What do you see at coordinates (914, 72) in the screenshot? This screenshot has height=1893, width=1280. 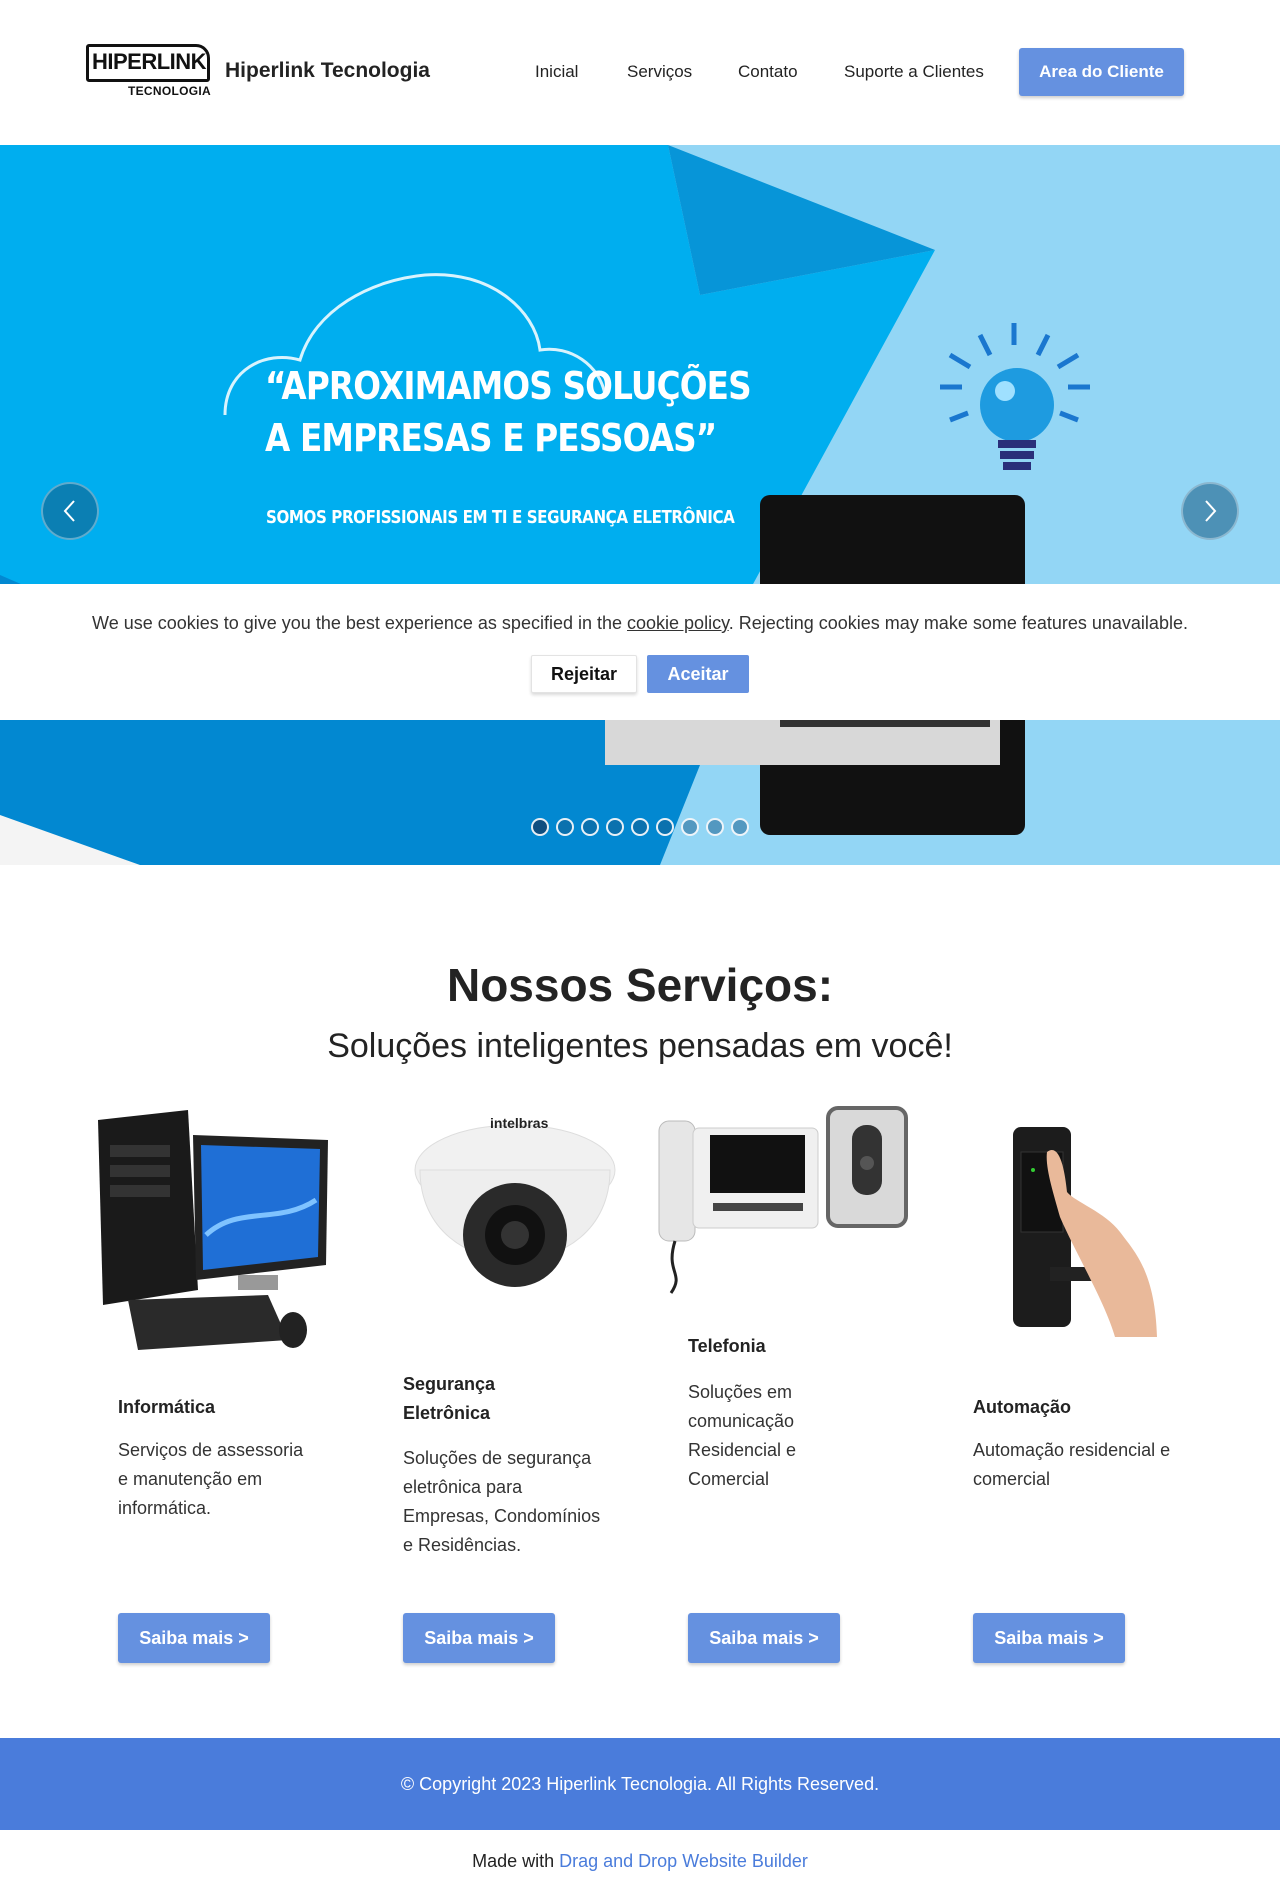 I see `nav-item-suporte: Suporte a Clientes` at bounding box center [914, 72].